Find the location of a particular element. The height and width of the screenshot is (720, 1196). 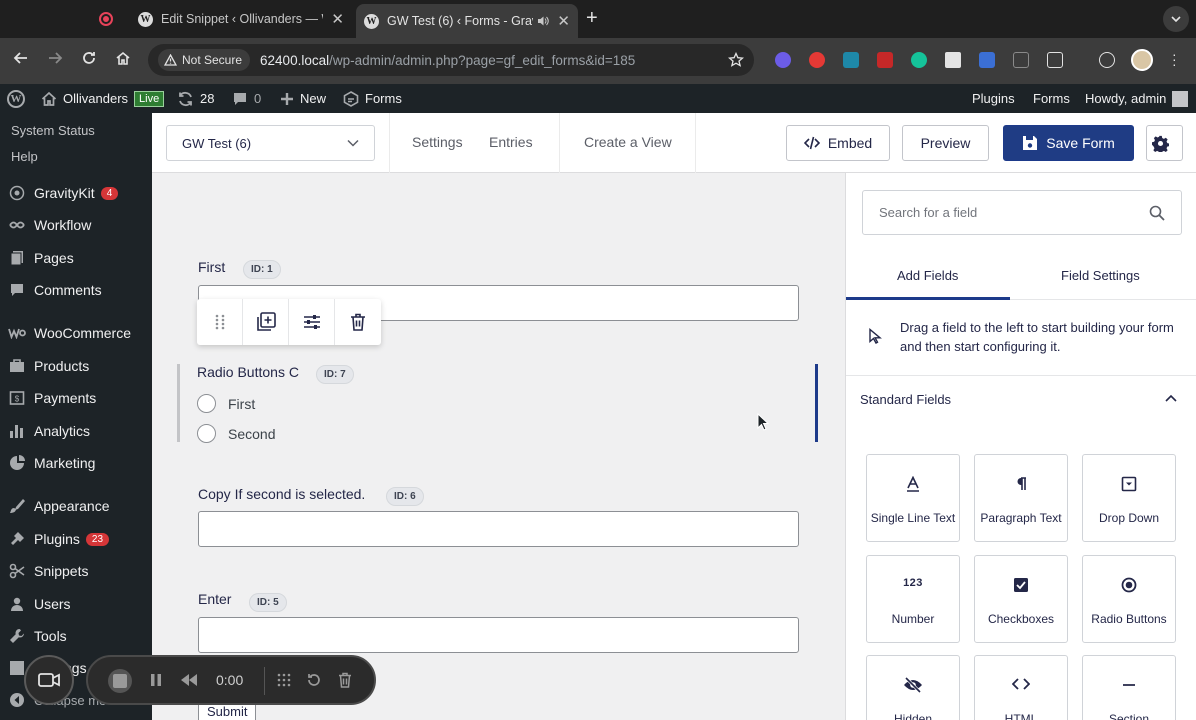

sidebar-item-products: Products is located at coordinates (48, 366).